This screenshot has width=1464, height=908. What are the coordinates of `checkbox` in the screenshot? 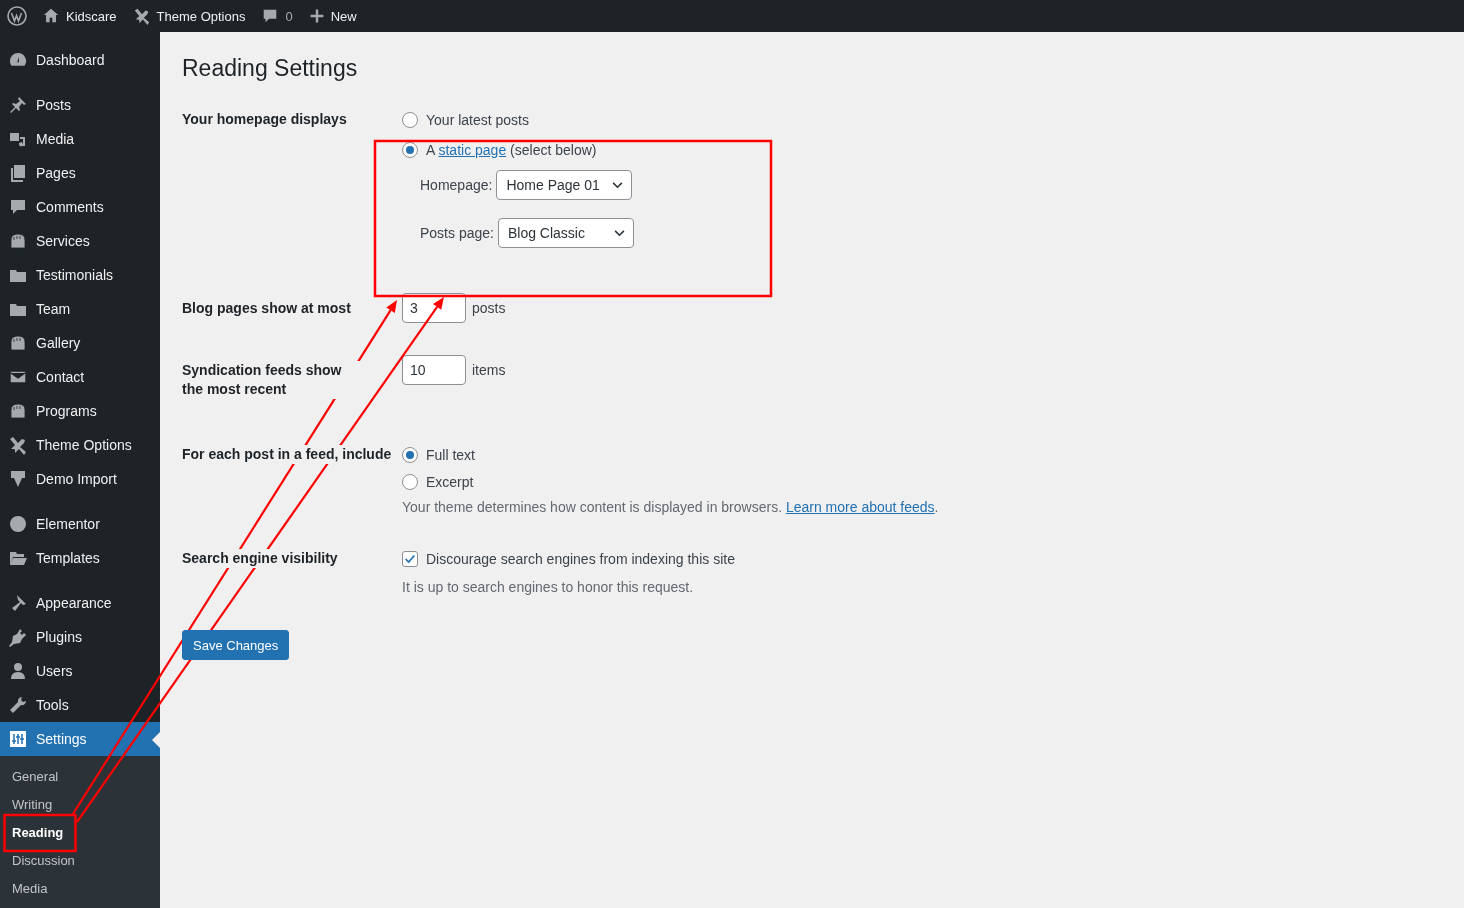 It's located at (410, 558).